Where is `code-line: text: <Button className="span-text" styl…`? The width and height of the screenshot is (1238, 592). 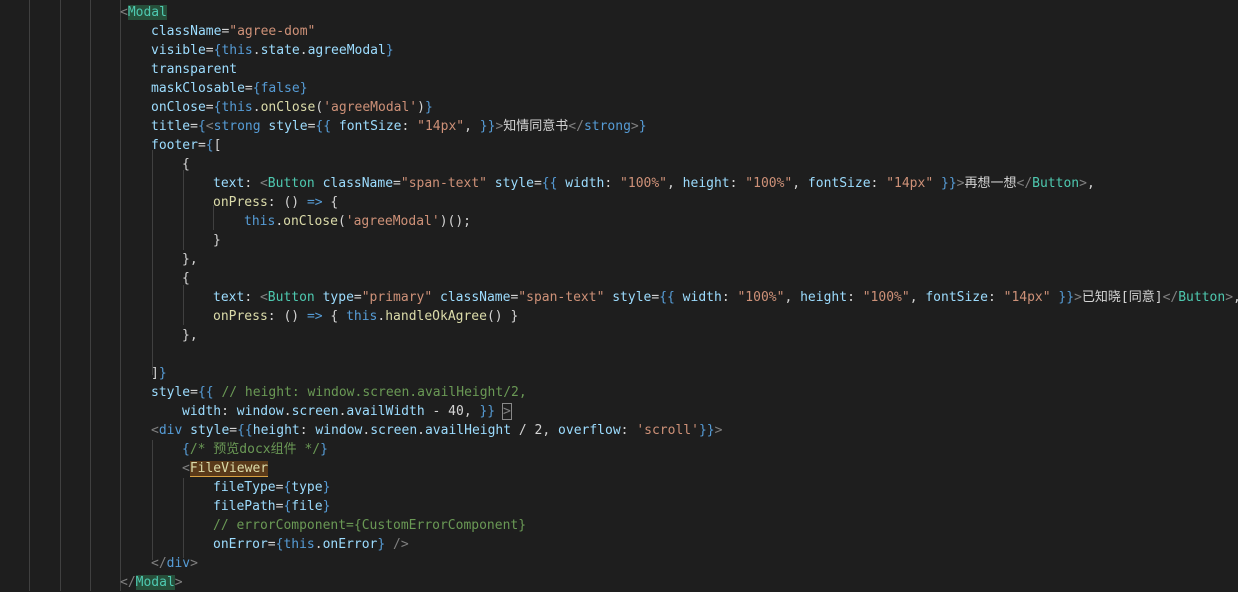 code-line: text: <Button className="span-text" styl… is located at coordinates (654, 183).